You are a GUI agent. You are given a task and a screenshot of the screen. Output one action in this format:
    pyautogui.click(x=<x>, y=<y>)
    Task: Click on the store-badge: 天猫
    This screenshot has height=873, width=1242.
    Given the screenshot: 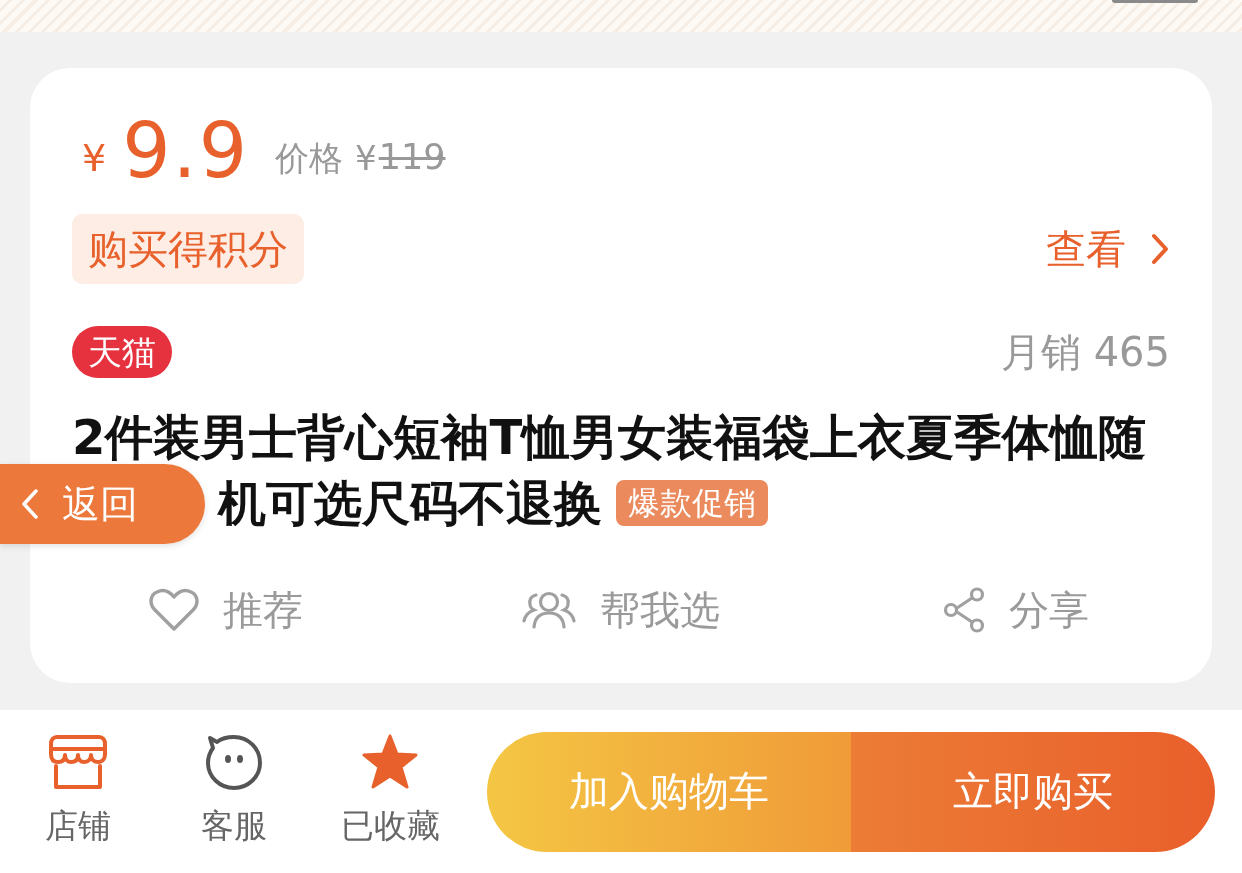 What is the action you would take?
    pyautogui.click(x=122, y=352)
    